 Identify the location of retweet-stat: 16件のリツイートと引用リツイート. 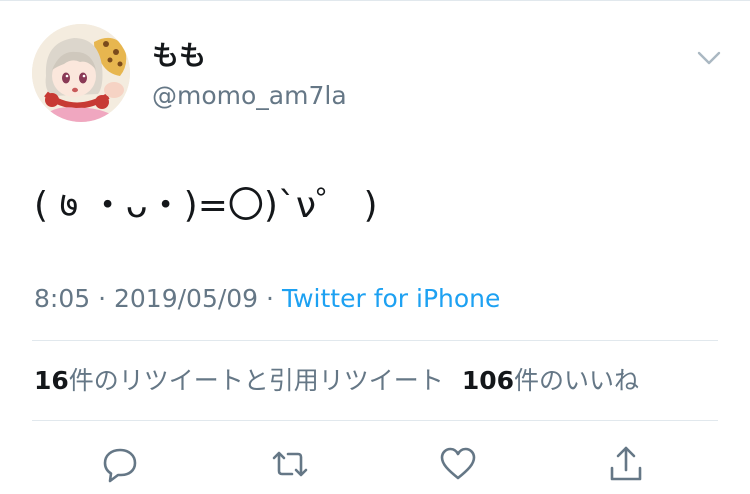
(239, 380).